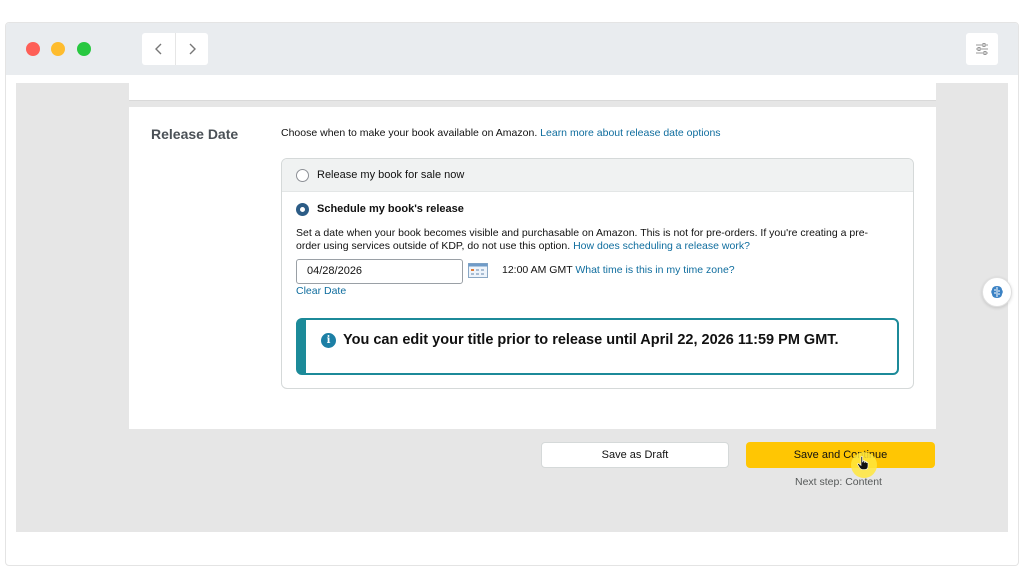 The image size is (1024, 587). I want to click on info-icon: i, so click(328, 340).